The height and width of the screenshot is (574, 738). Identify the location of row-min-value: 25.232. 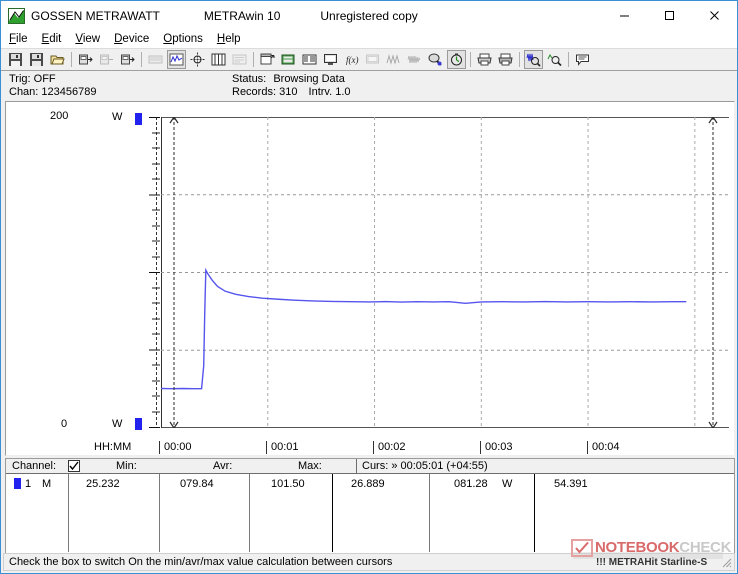
(103, 484).